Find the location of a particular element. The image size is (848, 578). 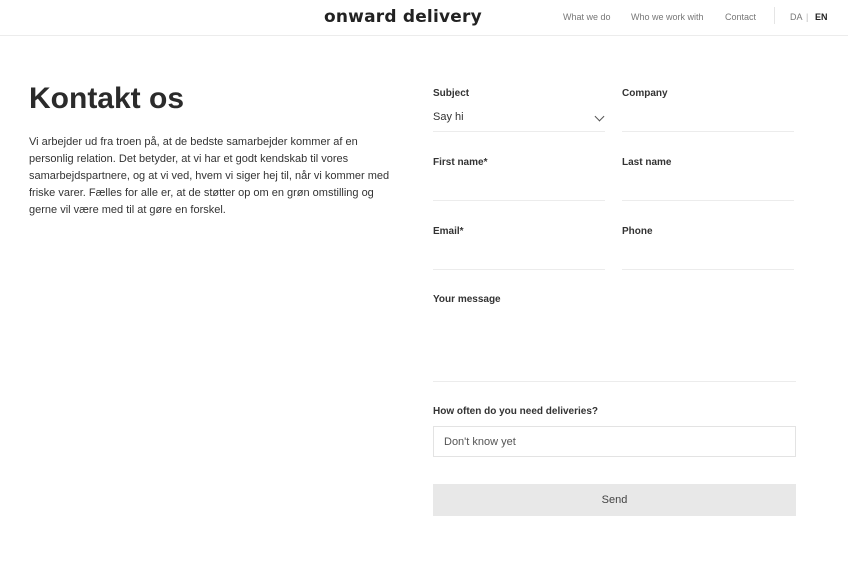

first-name-label: First name* is located at coordinates (460, 162).